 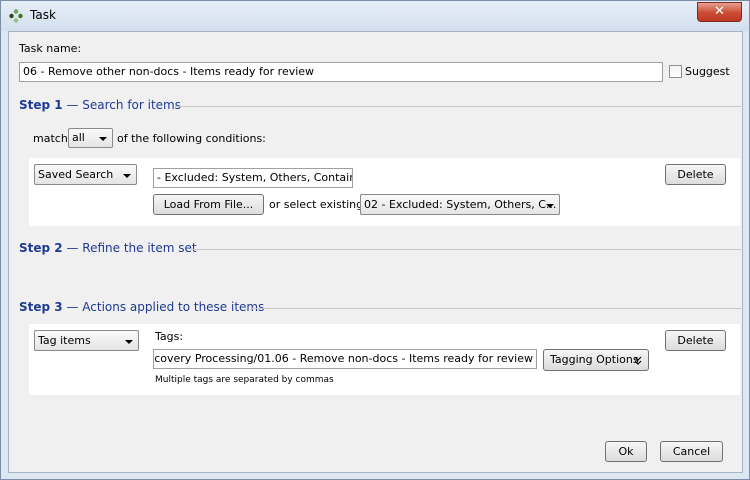 What do you see at coordinates (466, 249) in the screenshot?
I see `step2-divider` at bounding box center [466, 249].